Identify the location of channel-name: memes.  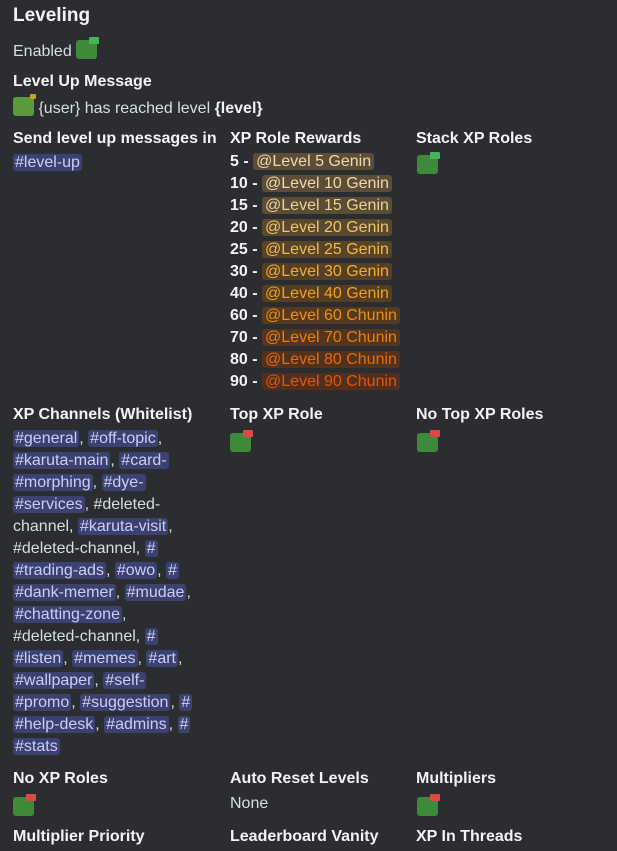
(109, 658).